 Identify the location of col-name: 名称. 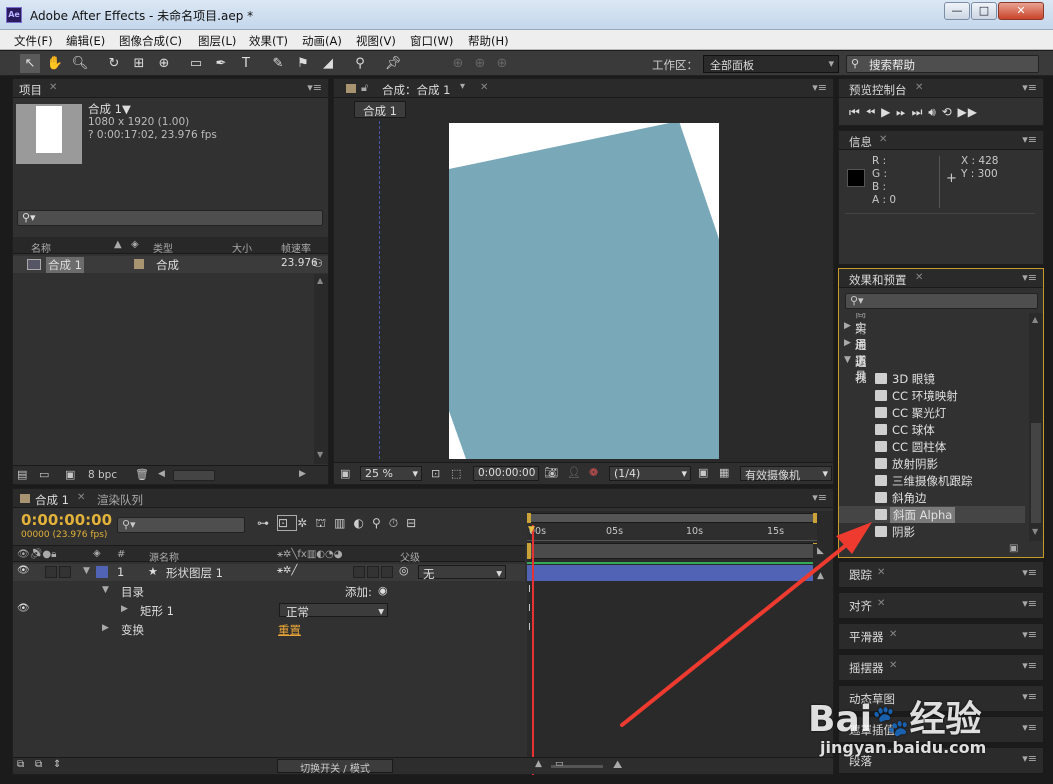
(41, 247).